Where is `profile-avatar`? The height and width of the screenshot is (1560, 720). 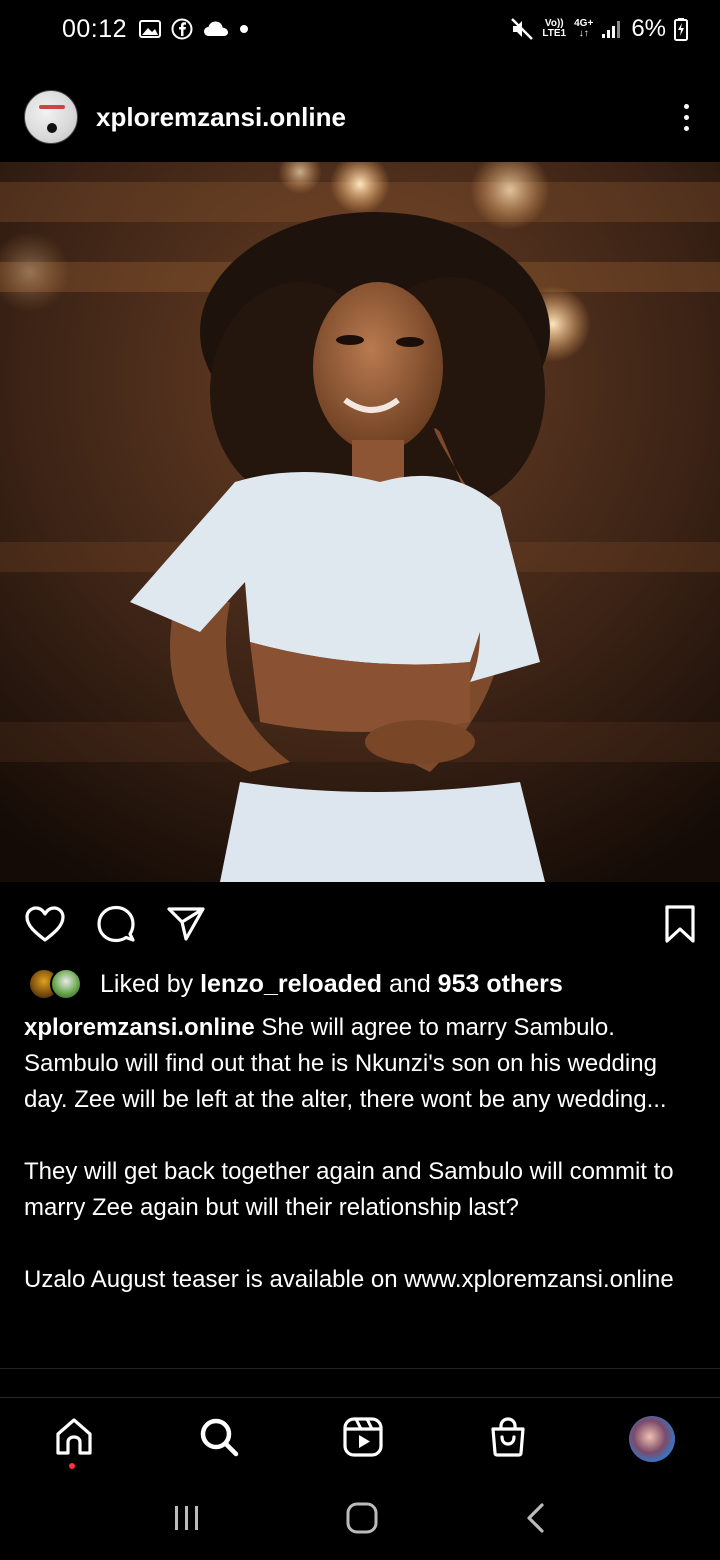 profile-avatar is located at coordinates (652, 1439).